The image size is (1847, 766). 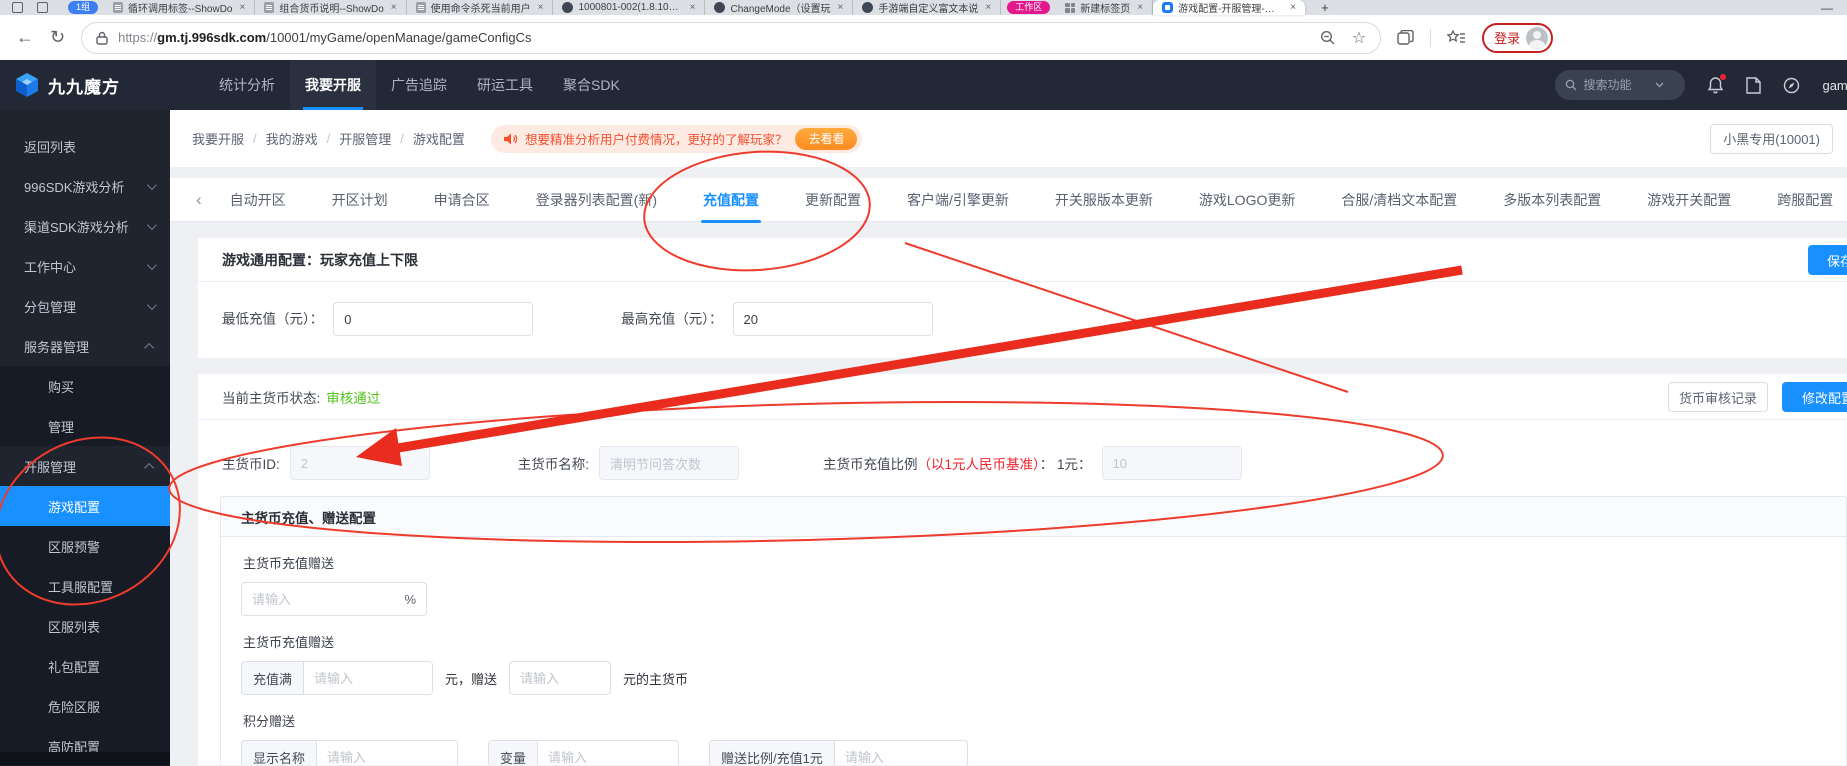 What do you see at coordinates (85, 266) in the screenshot?
I see `sidebar-group-work-center: 工作中心` at bounding box center [85, 266].